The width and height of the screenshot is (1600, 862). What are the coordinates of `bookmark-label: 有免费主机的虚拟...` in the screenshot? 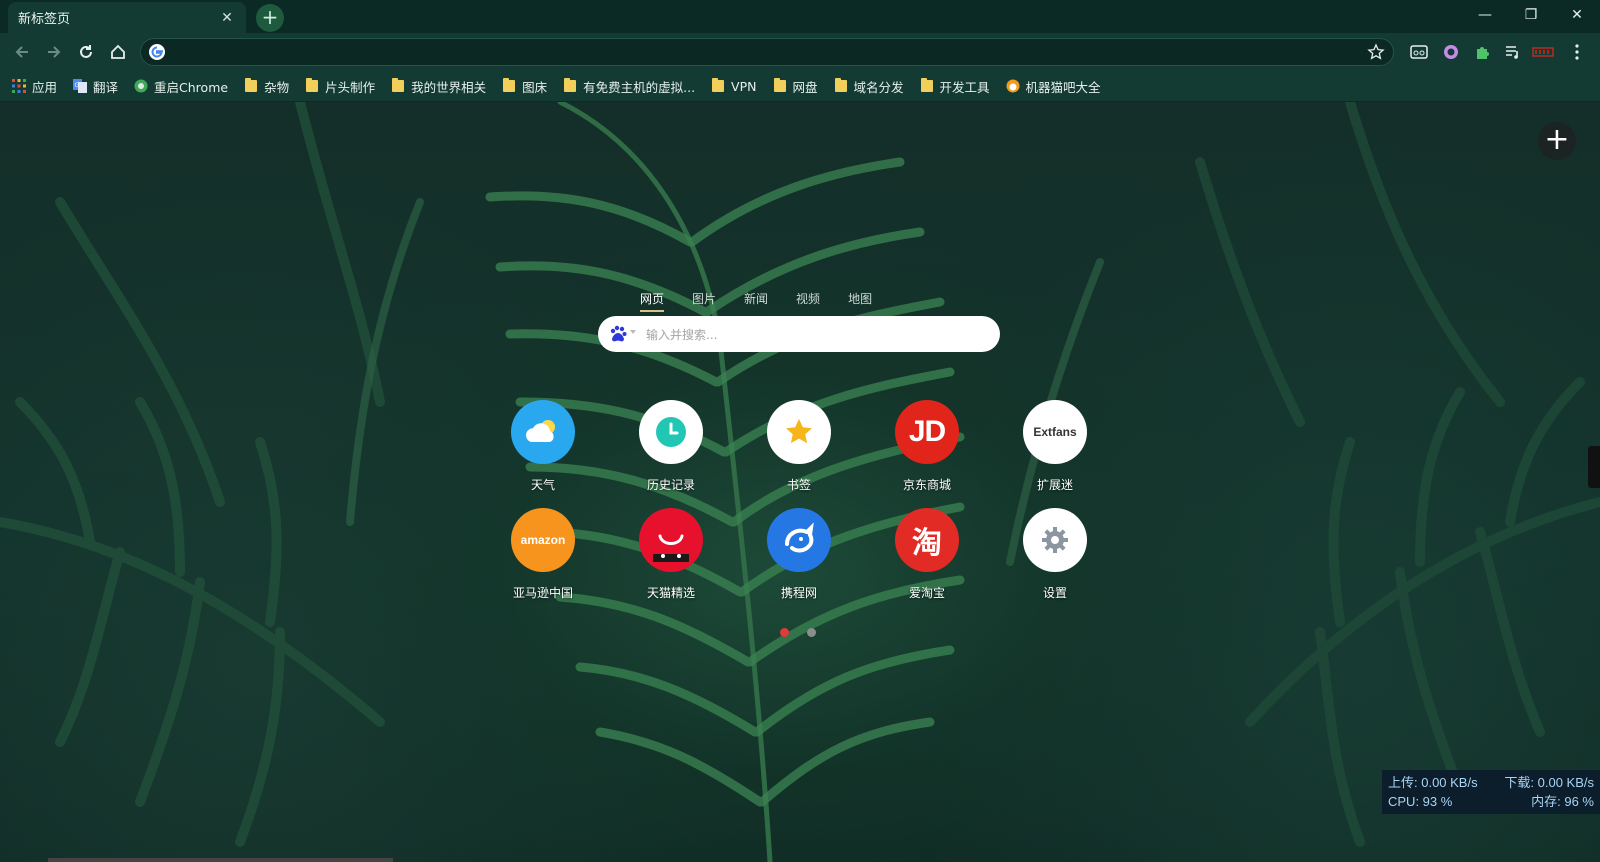 It's located at (639, 87).